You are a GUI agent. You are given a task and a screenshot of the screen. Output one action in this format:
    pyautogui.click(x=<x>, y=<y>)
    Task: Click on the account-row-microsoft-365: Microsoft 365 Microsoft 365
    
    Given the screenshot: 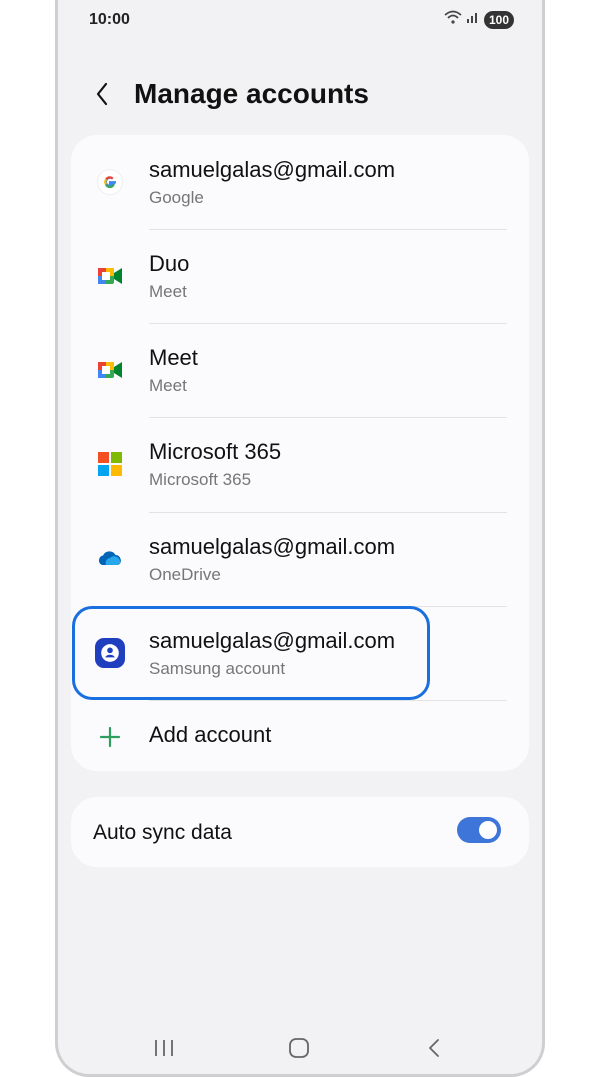 What is the action you would take?
    pyautogui.click(x=300, y=464)
    